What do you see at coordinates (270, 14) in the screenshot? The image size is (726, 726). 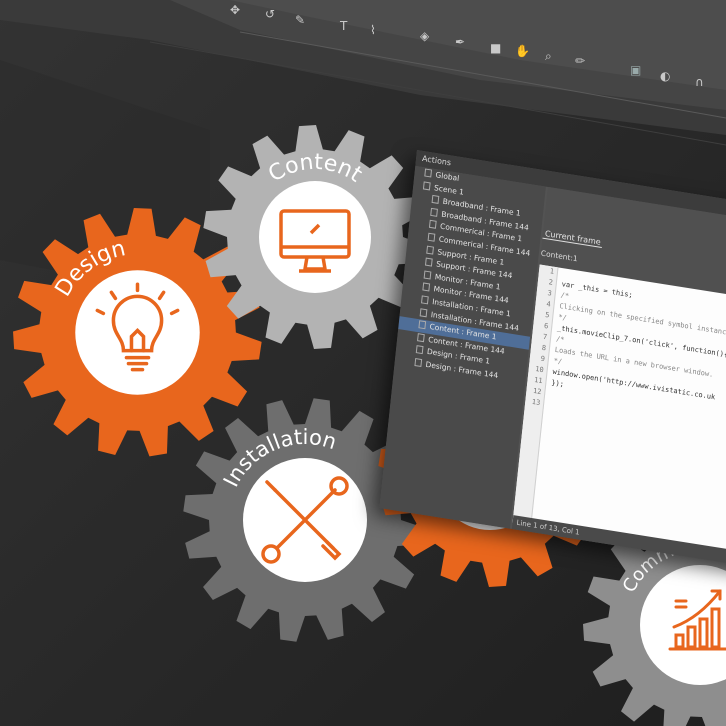 I see `lasso-icon: ↺` at bounding box center [270, 14].